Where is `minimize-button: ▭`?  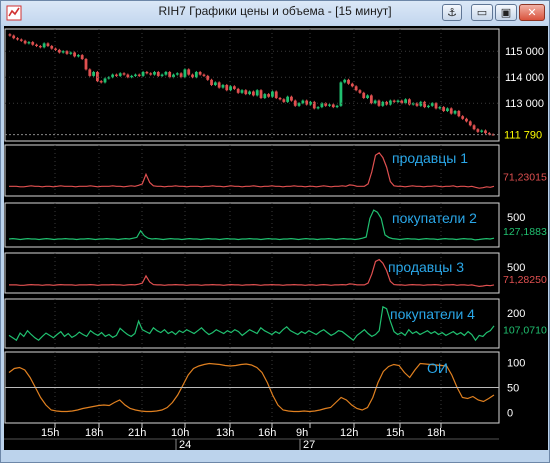
minimize-button: ▭ is located at coordinates (482, 12).